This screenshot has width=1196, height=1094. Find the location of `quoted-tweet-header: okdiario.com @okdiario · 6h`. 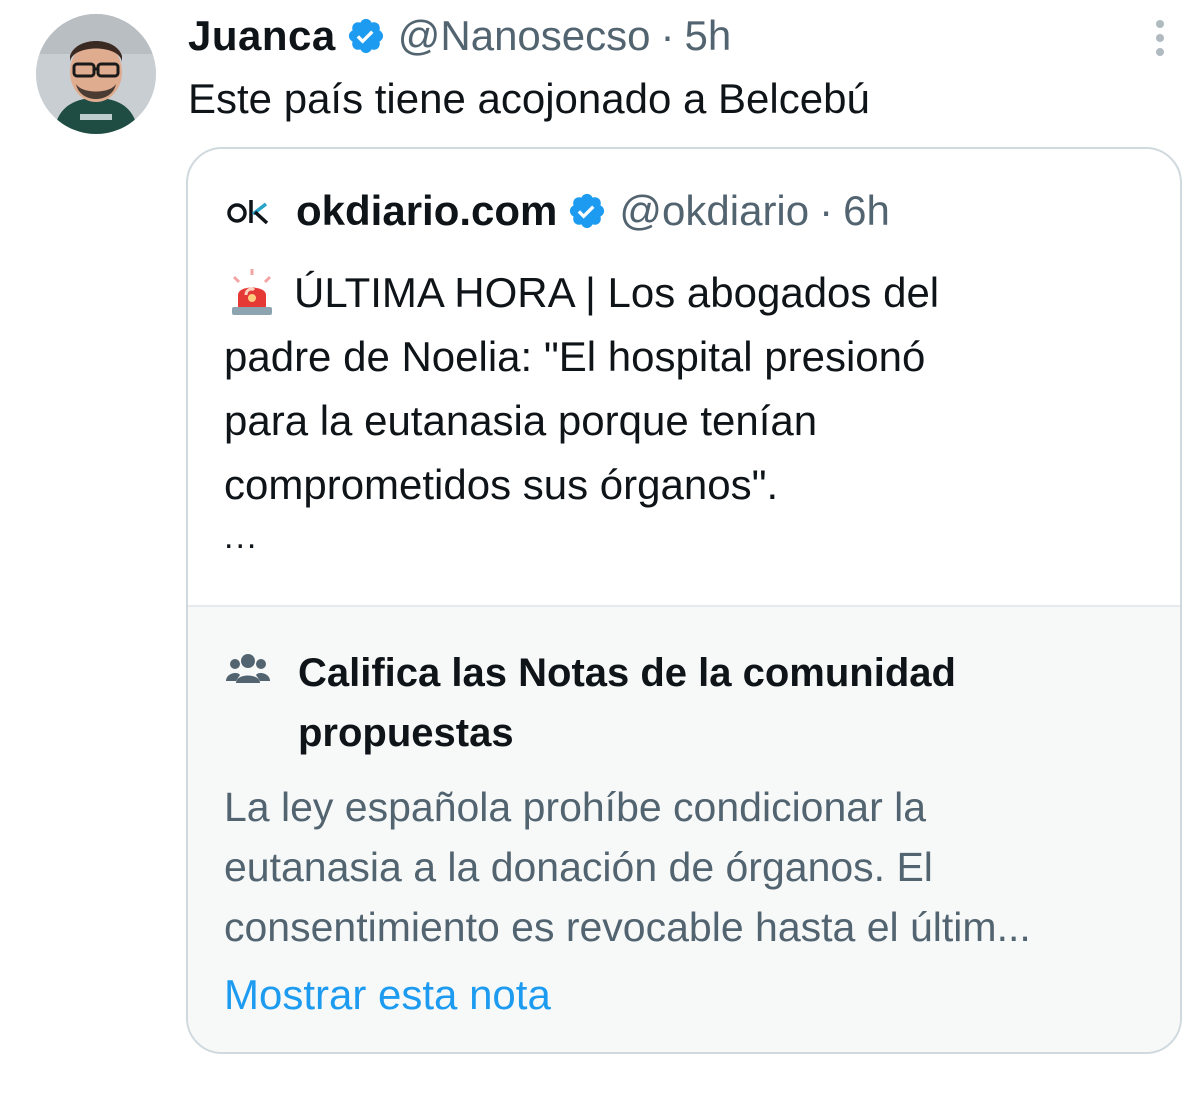

quoted-tweet-header: okdiario.com @okdiario · 6h is located at coordinates (558, 211).